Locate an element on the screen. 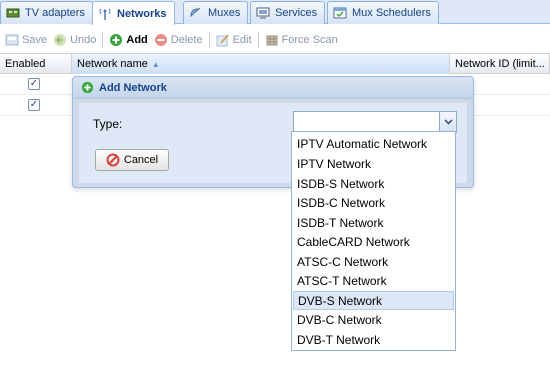  edit-icon is located at coordinates (222, 40).